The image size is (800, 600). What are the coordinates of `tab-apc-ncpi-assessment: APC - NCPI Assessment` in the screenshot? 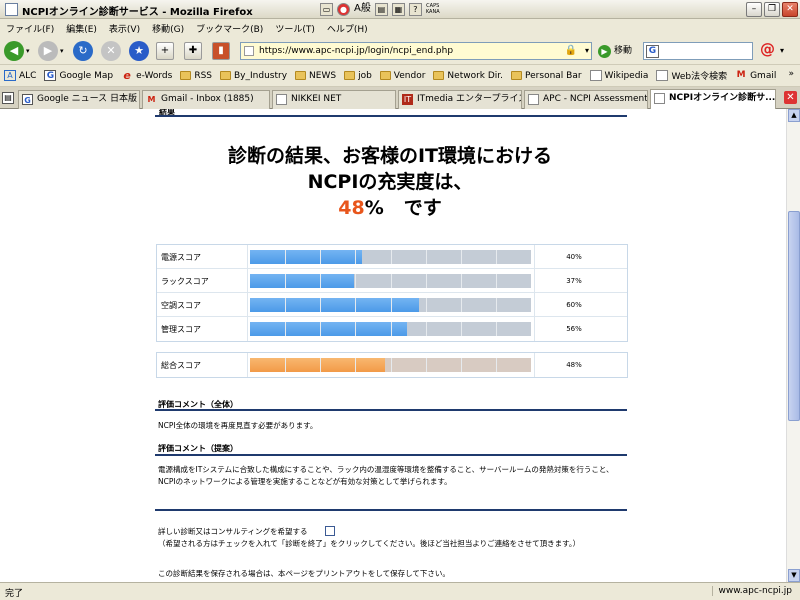 It's located at (586, 99).